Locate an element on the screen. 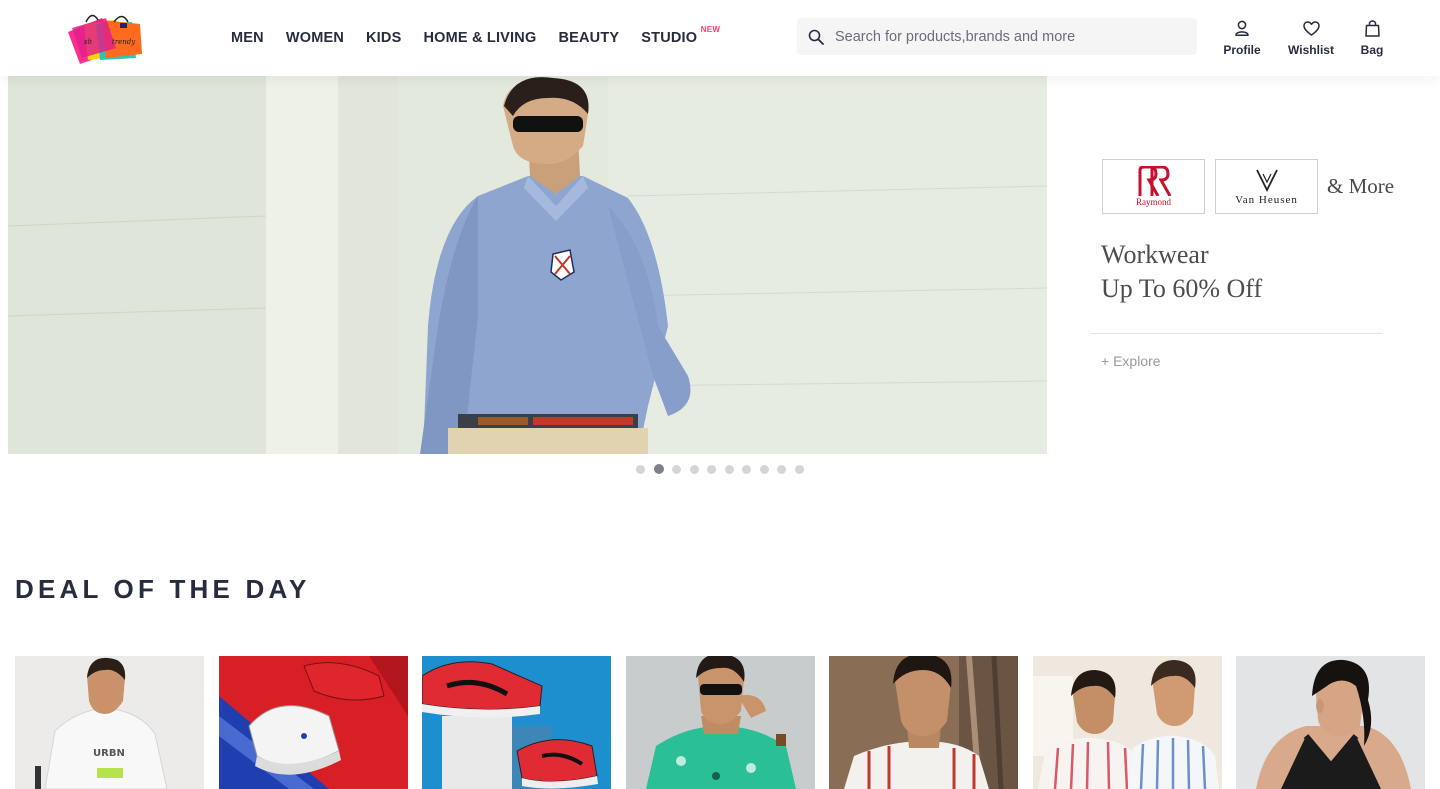 Image resolution: width=1440 pixels, height=789 pixels. header-actions: Profile Wishlist Bag is located at coordinates (1303, 38).